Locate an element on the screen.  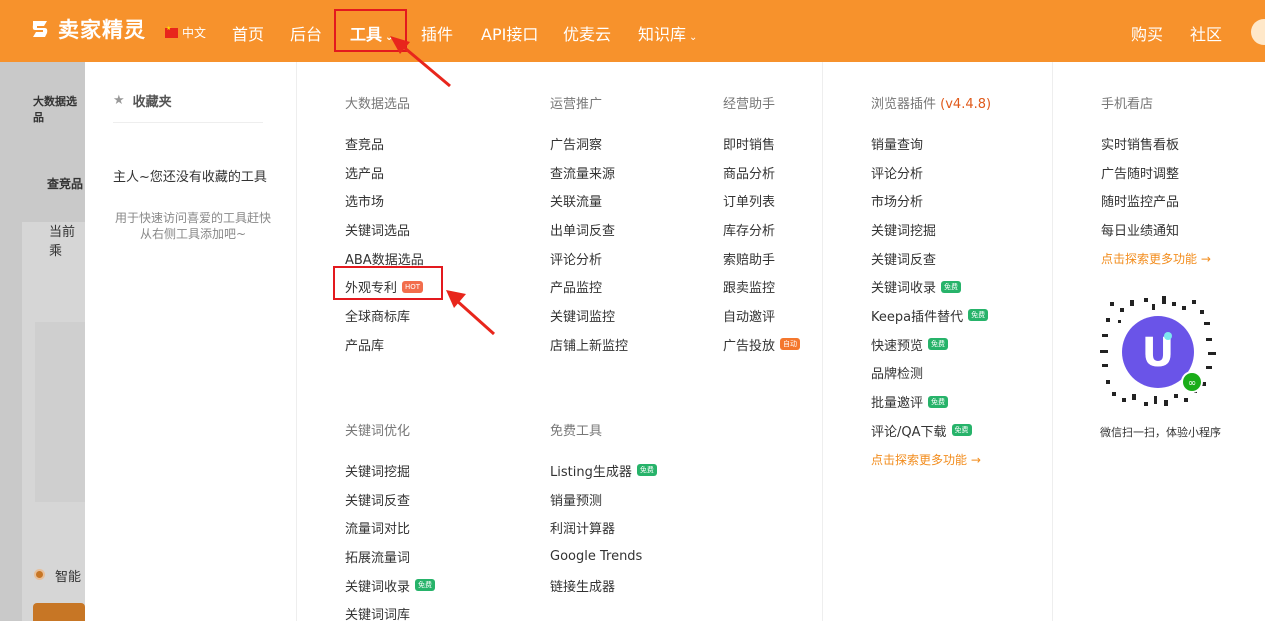
tool-link: 实时销售看板 is located at coordinates (1156, 143).